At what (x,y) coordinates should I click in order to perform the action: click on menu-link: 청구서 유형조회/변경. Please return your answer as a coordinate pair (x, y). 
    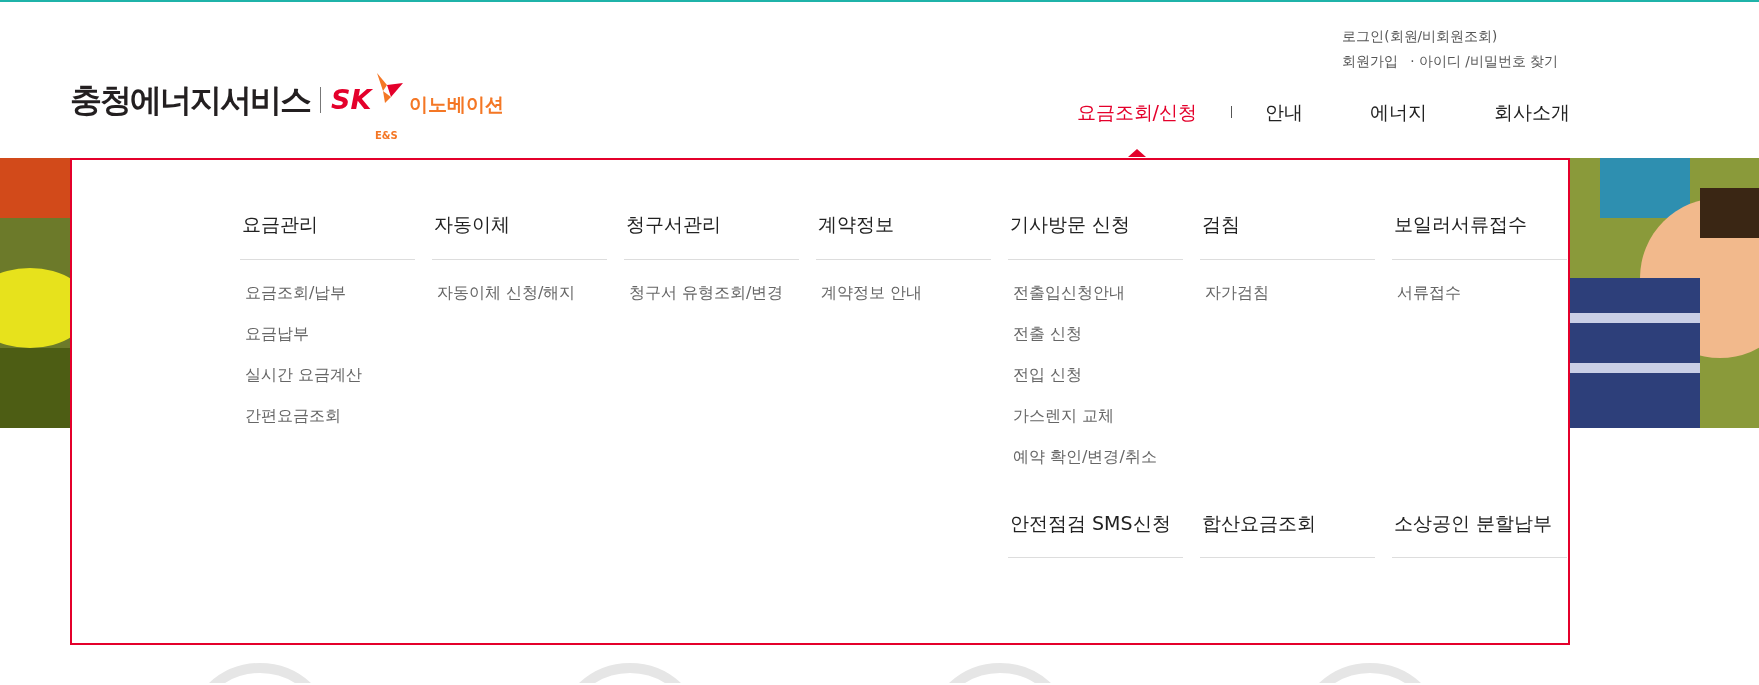
    Looking at the image, I should click on (714, 292).